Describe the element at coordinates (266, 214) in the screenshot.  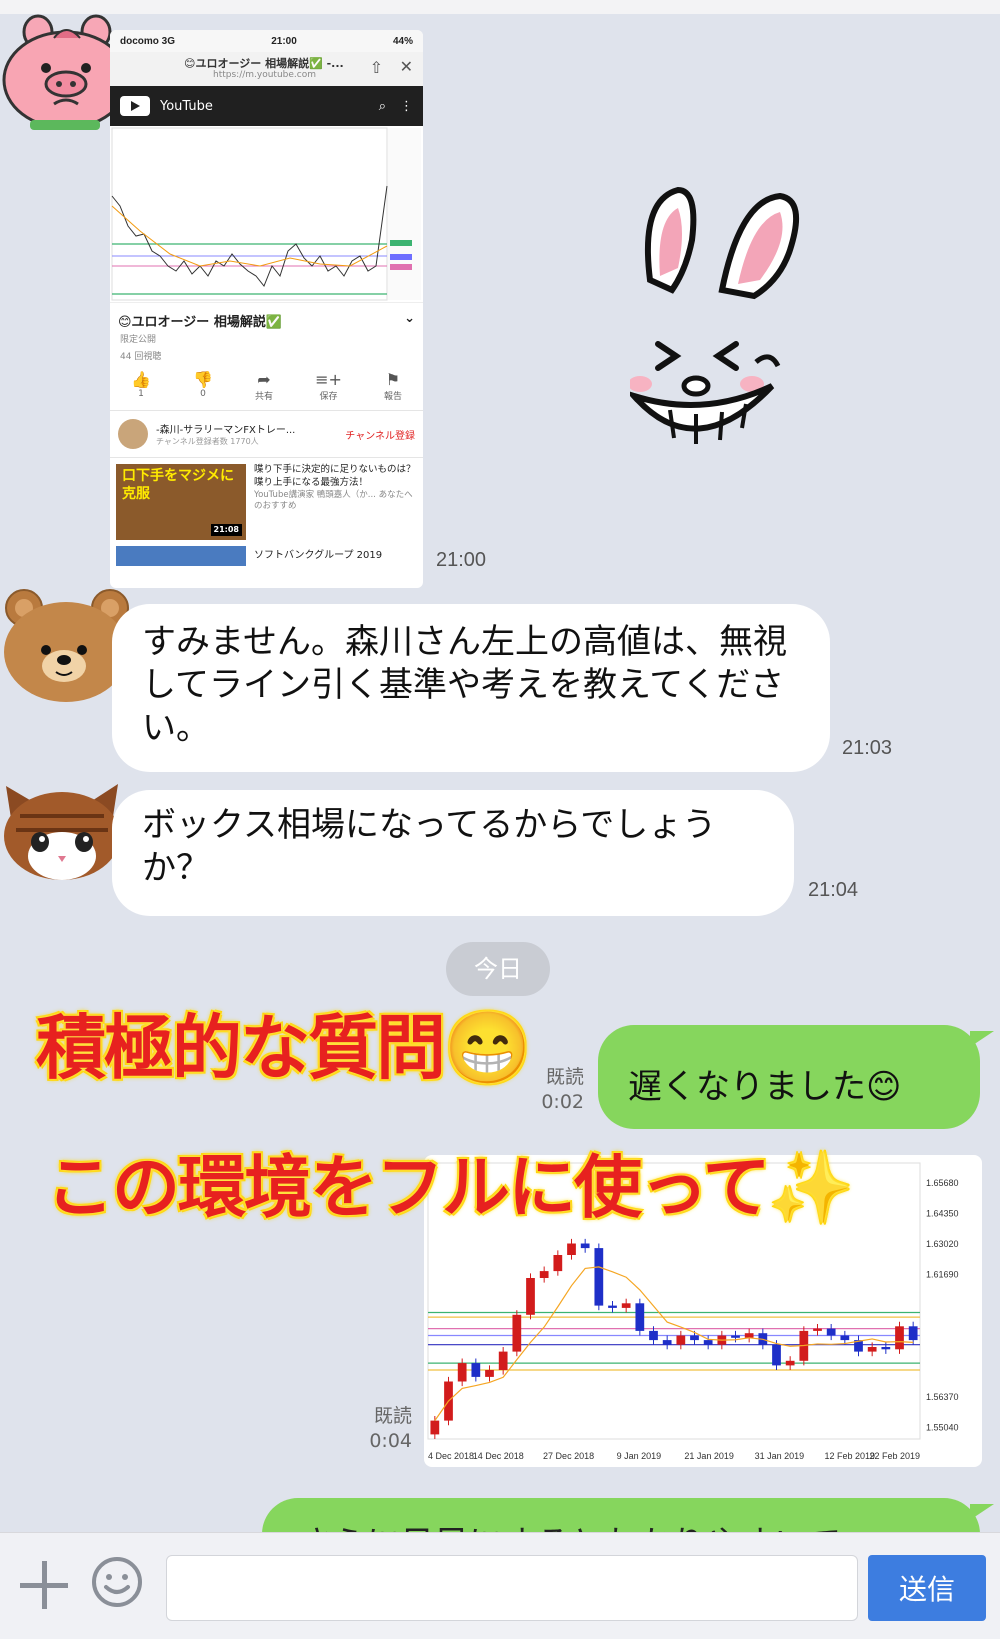
I see `video-chart-preview` at that location.